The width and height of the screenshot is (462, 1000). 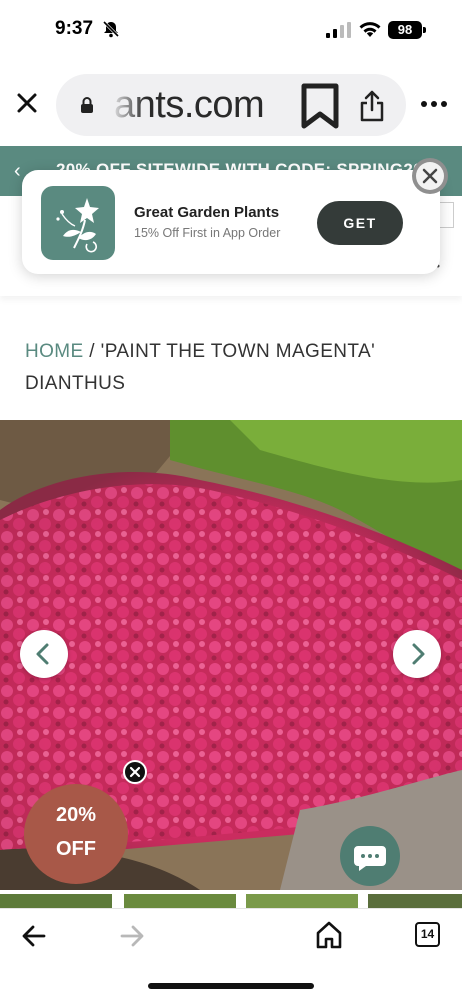 I want to click on next-image-button, so click(x=417, y=654).